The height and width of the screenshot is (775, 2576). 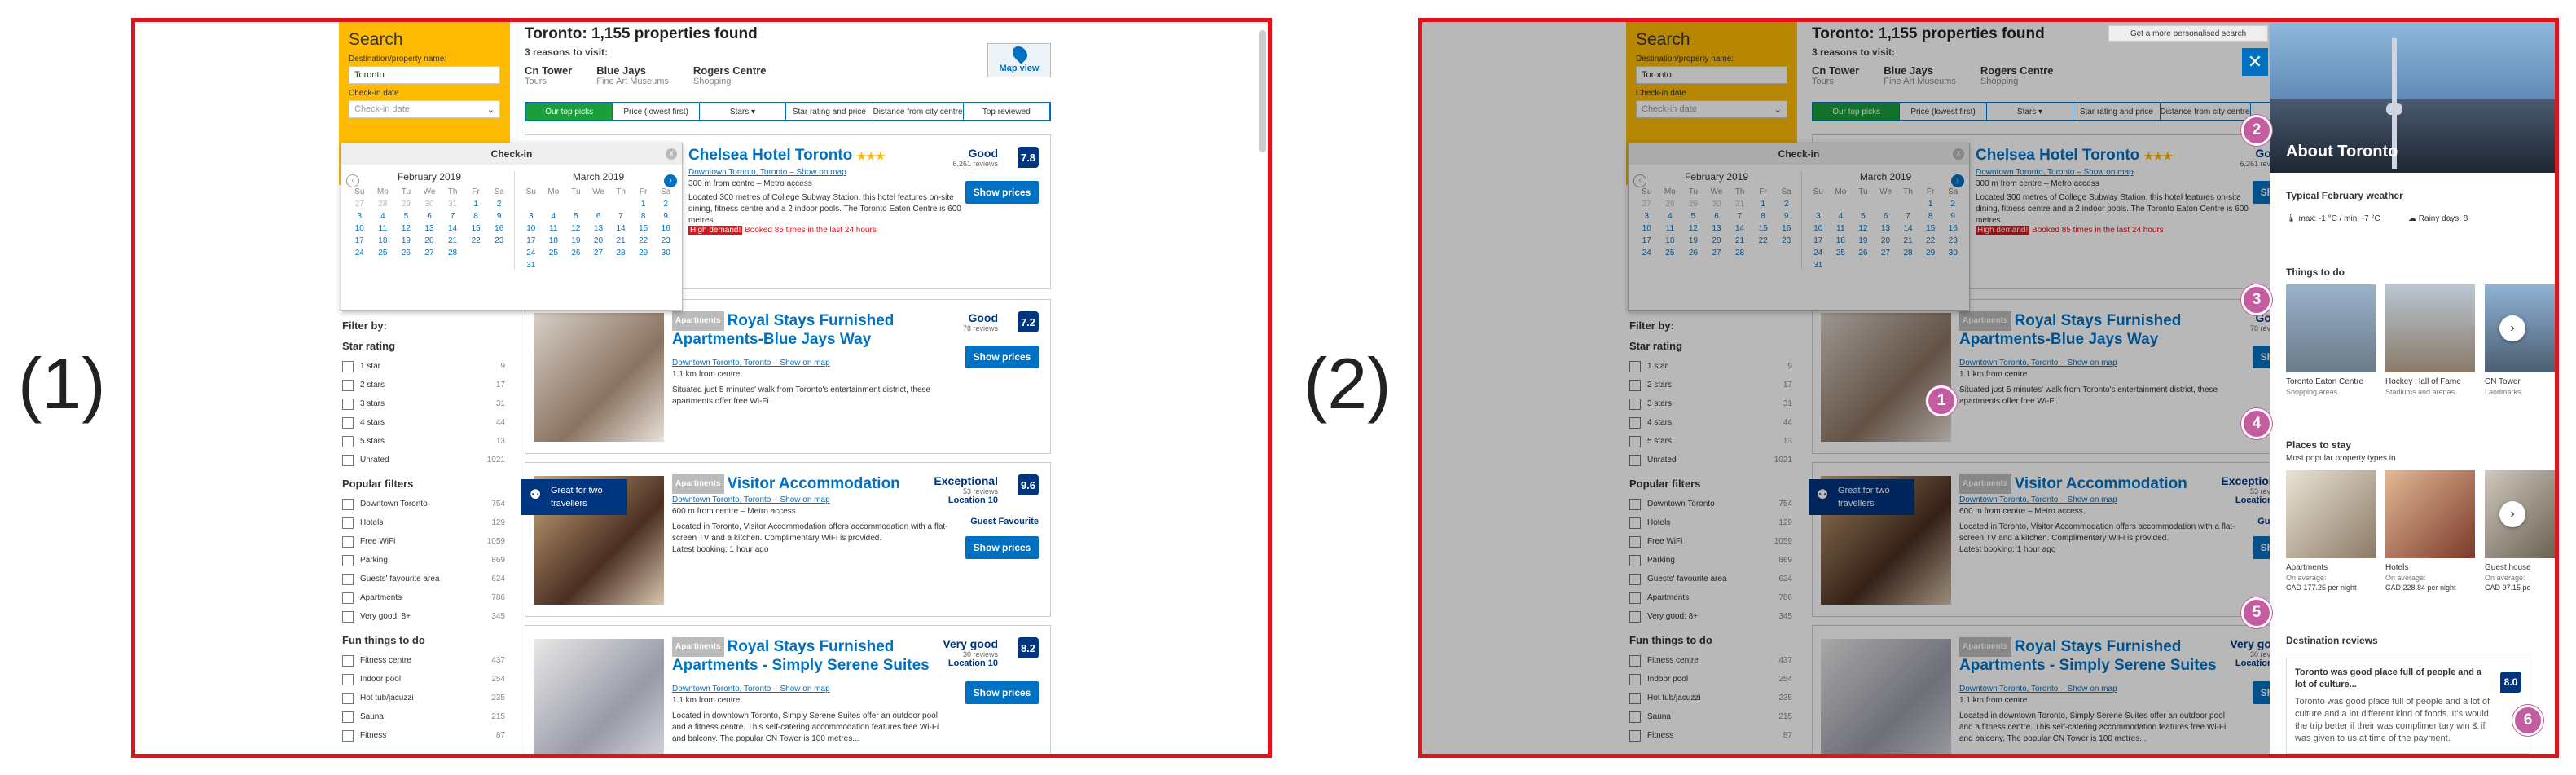 I want to click on attraction-card: Hockey Hall of Fame Stadiums and arenas, so click(x=2430, y=340).